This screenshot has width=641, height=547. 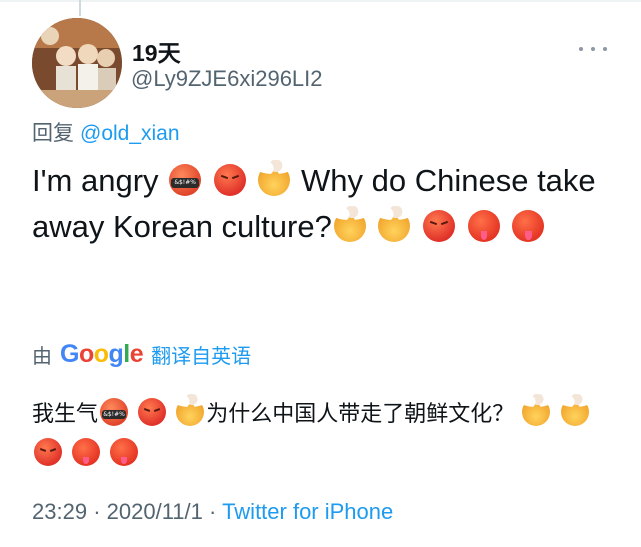 I want to click on more-options-icon, so click(x=593, y=49).